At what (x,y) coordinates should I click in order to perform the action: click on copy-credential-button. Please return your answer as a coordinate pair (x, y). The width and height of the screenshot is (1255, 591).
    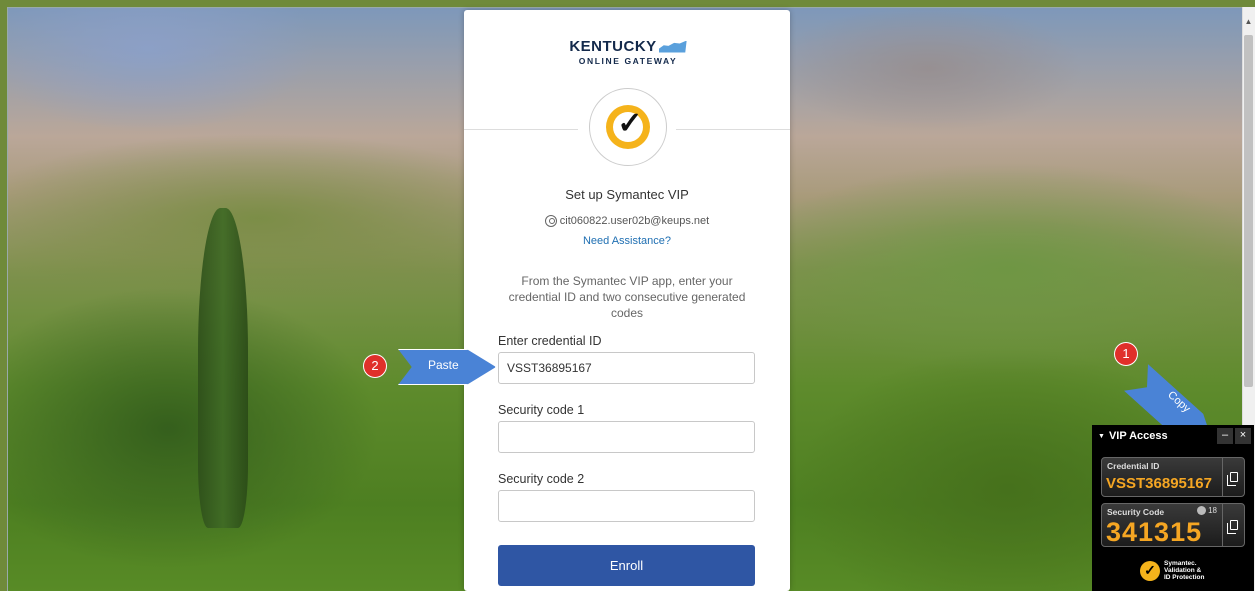
    Looking at the image, I should click on (1233, 477).